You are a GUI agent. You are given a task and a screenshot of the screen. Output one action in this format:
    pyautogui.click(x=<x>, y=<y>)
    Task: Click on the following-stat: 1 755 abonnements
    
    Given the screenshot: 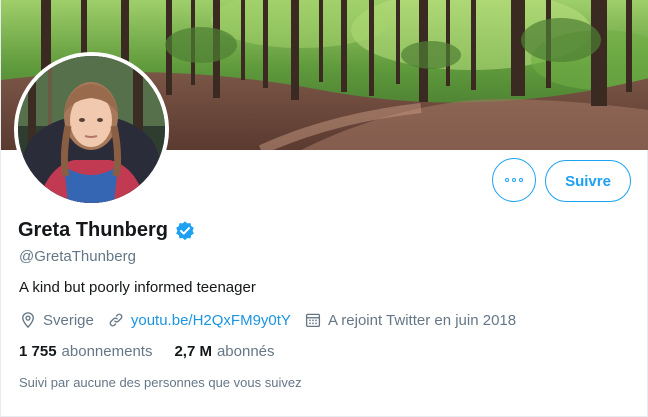 What is the action you would take?
    pyautogui.click(x=85, y=351)
    